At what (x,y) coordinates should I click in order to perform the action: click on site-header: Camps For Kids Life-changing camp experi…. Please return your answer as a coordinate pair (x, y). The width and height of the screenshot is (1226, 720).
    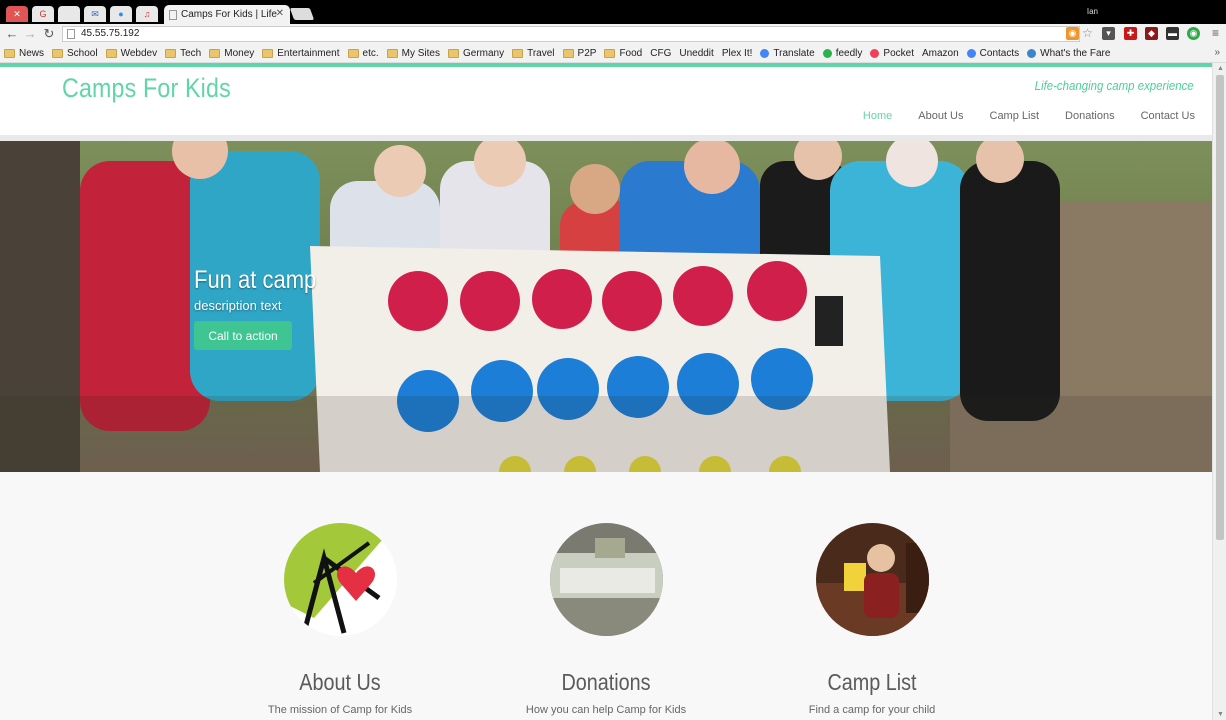
    Looking at the image, I should click on (606, 101).